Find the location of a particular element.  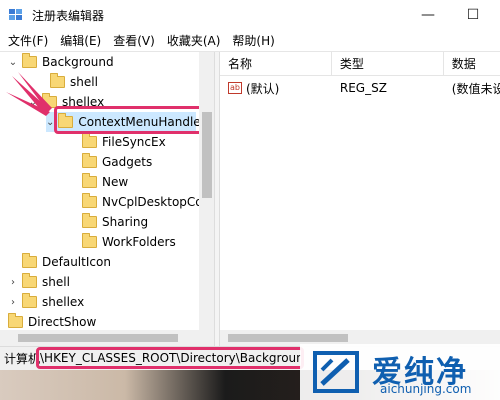

tree-item-directshow: DirectShow is located at coordinates (52, 322).